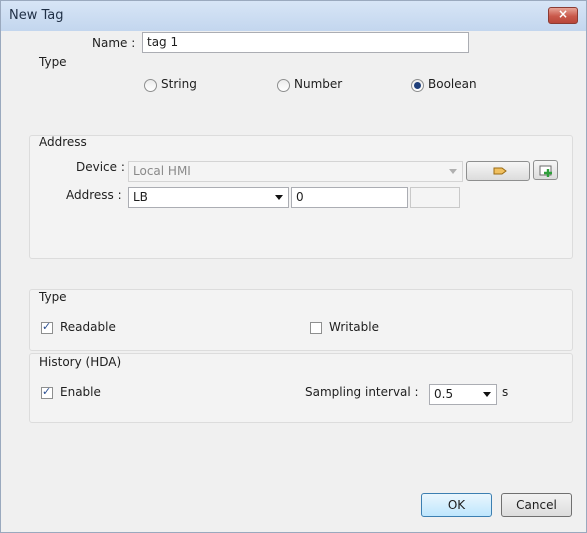 The height and width of the screenshot is (533, 587). What do you see at coordinates (36, 15) in the screenshot?
I see `window-title: New Tag` at bounding box center [36, 15].